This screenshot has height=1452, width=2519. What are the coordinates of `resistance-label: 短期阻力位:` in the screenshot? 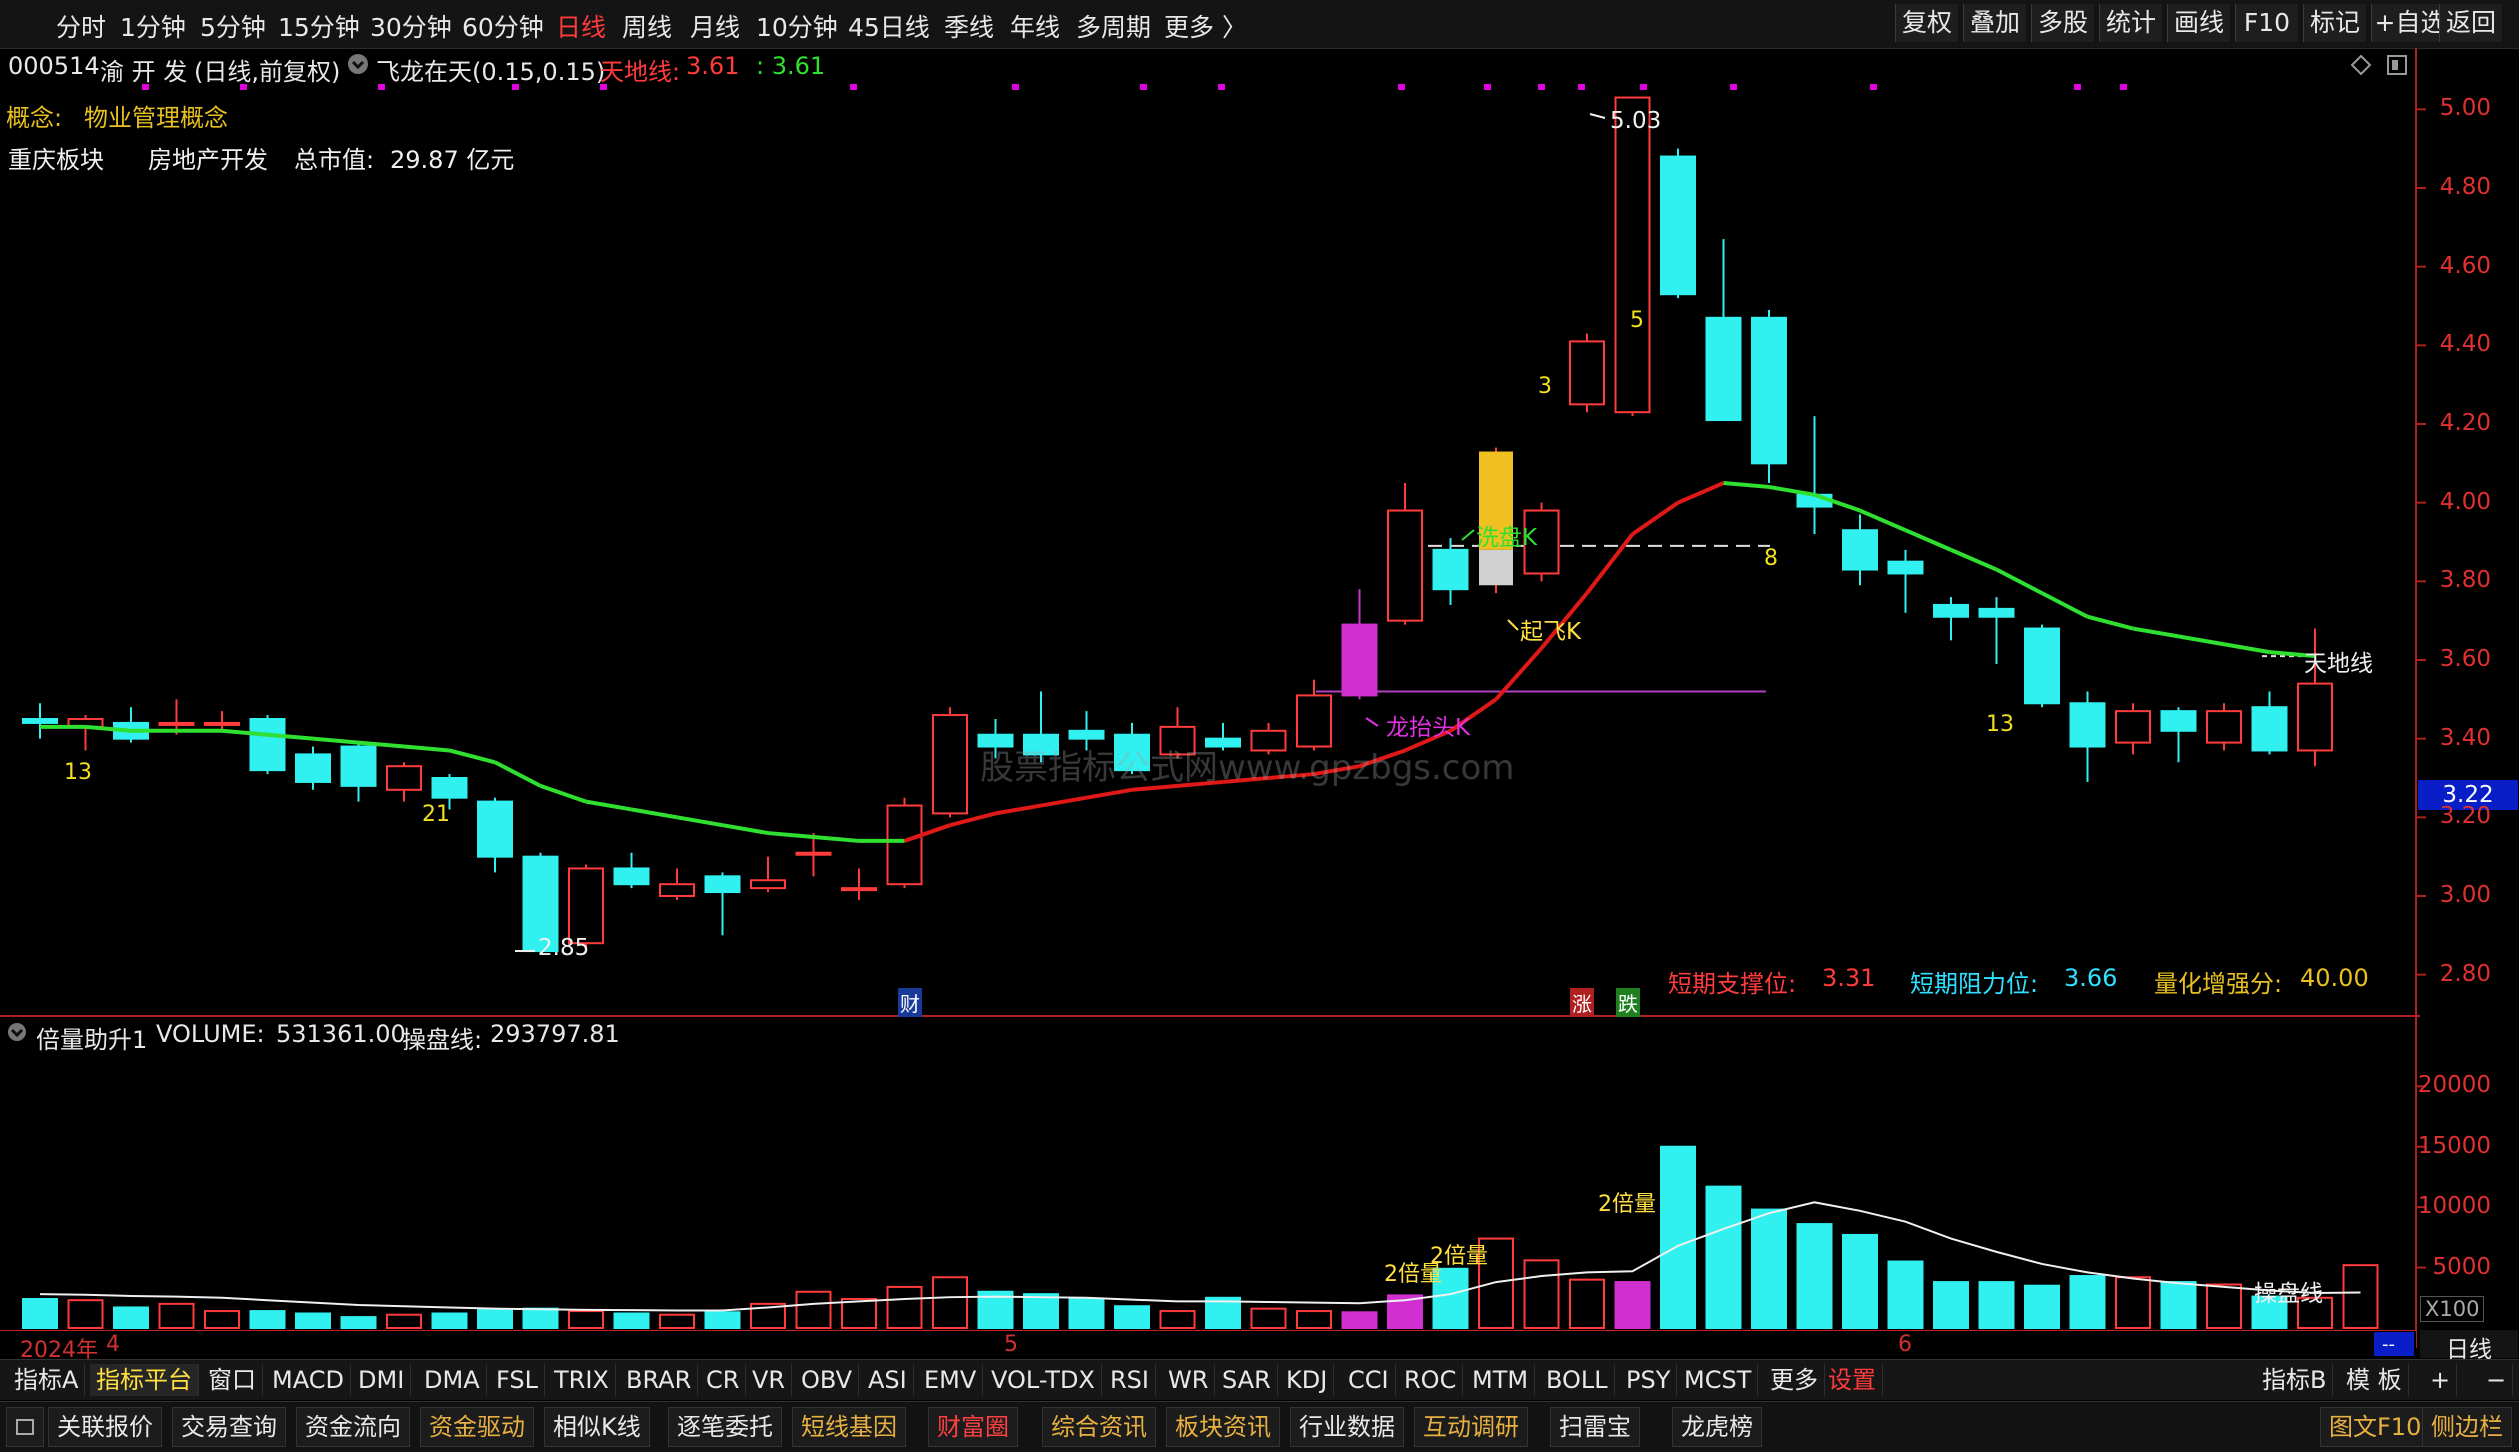 It's located at (1974, 984).